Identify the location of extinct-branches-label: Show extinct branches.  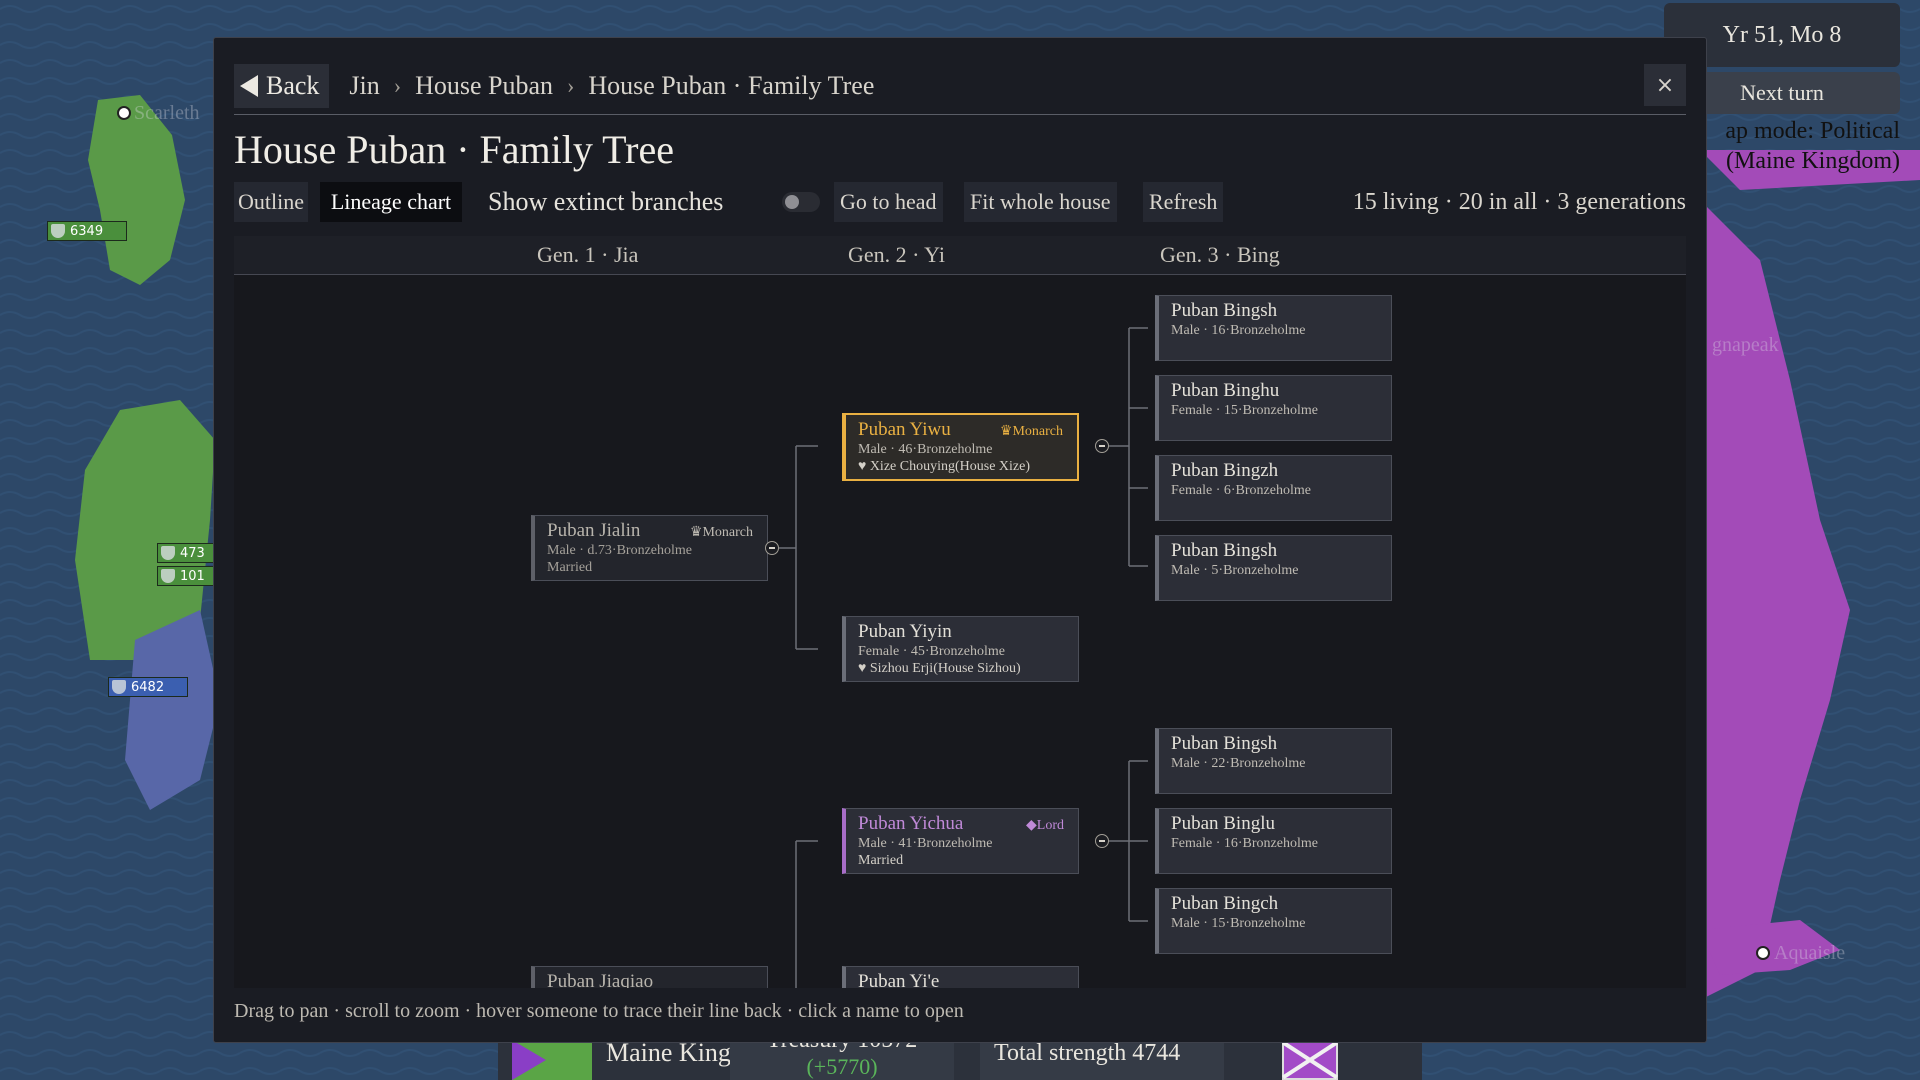
(606, 201).